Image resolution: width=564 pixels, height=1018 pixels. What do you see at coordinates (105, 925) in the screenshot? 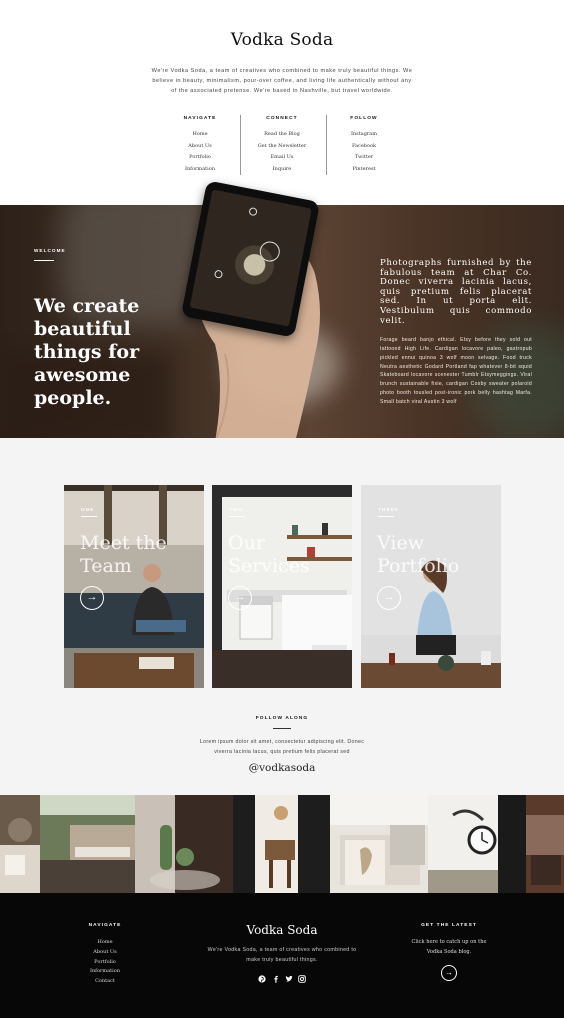
I see `footer-nav-heading: NAVIGATE` at bounding box center [105, 925].